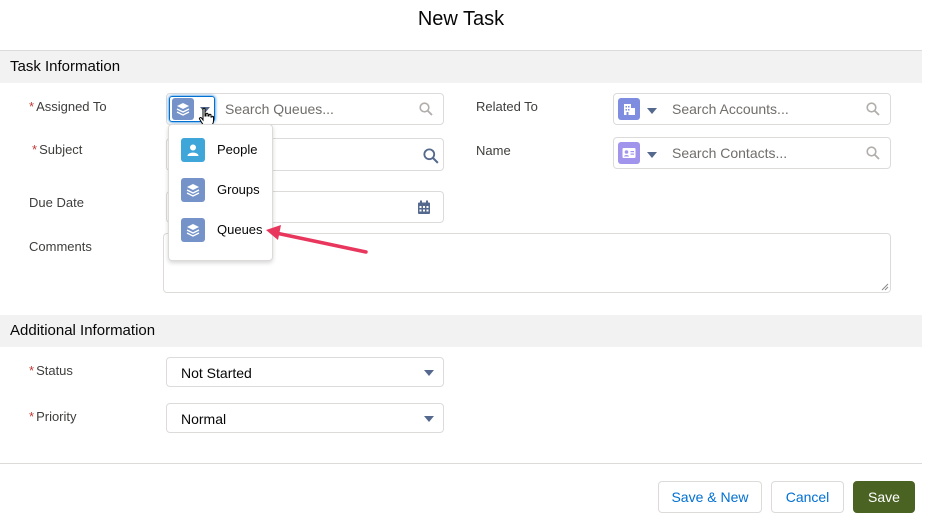 The width and height of the screenshot is (929, 525). Describe the element at coordinates (216, 373) in the screenshot. I see `status-value: Not Started` at that location.